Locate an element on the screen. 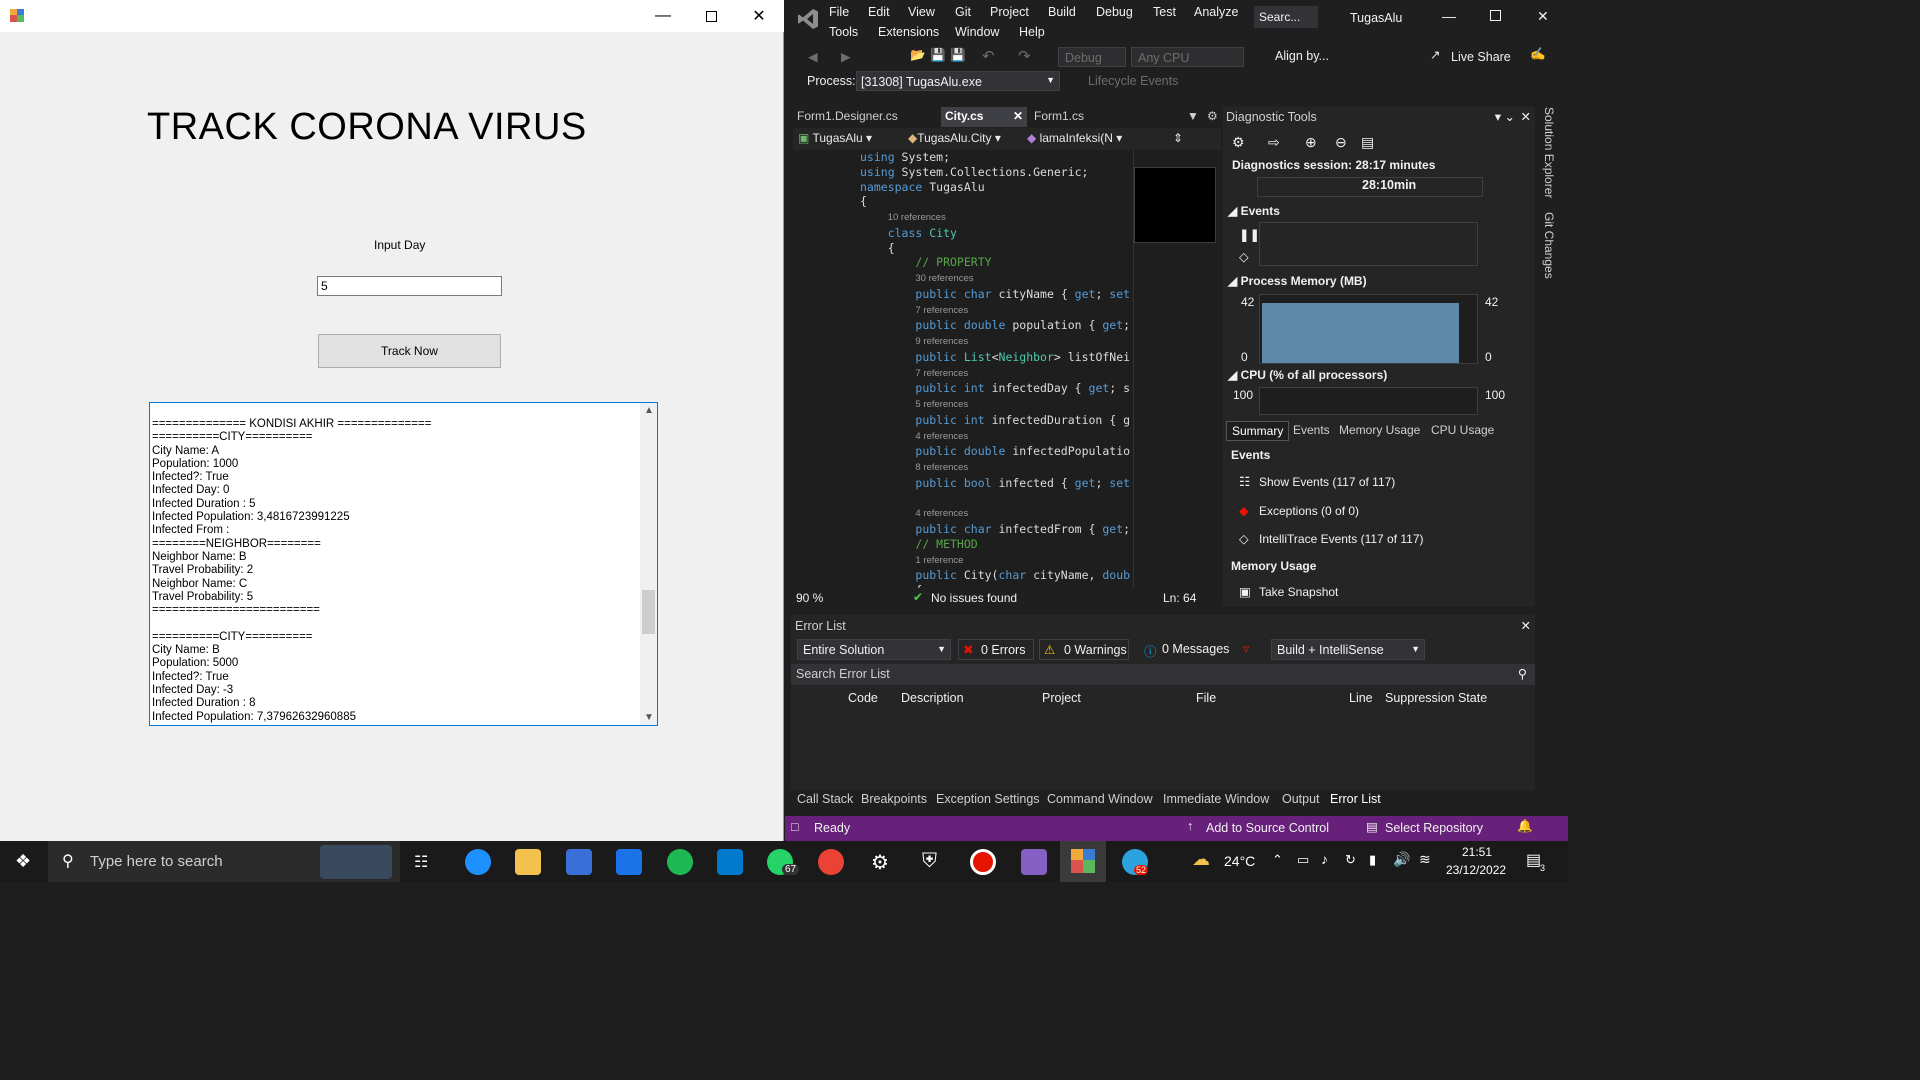  scroll-down-icon: ▼ is located at coordinates (649, 717).